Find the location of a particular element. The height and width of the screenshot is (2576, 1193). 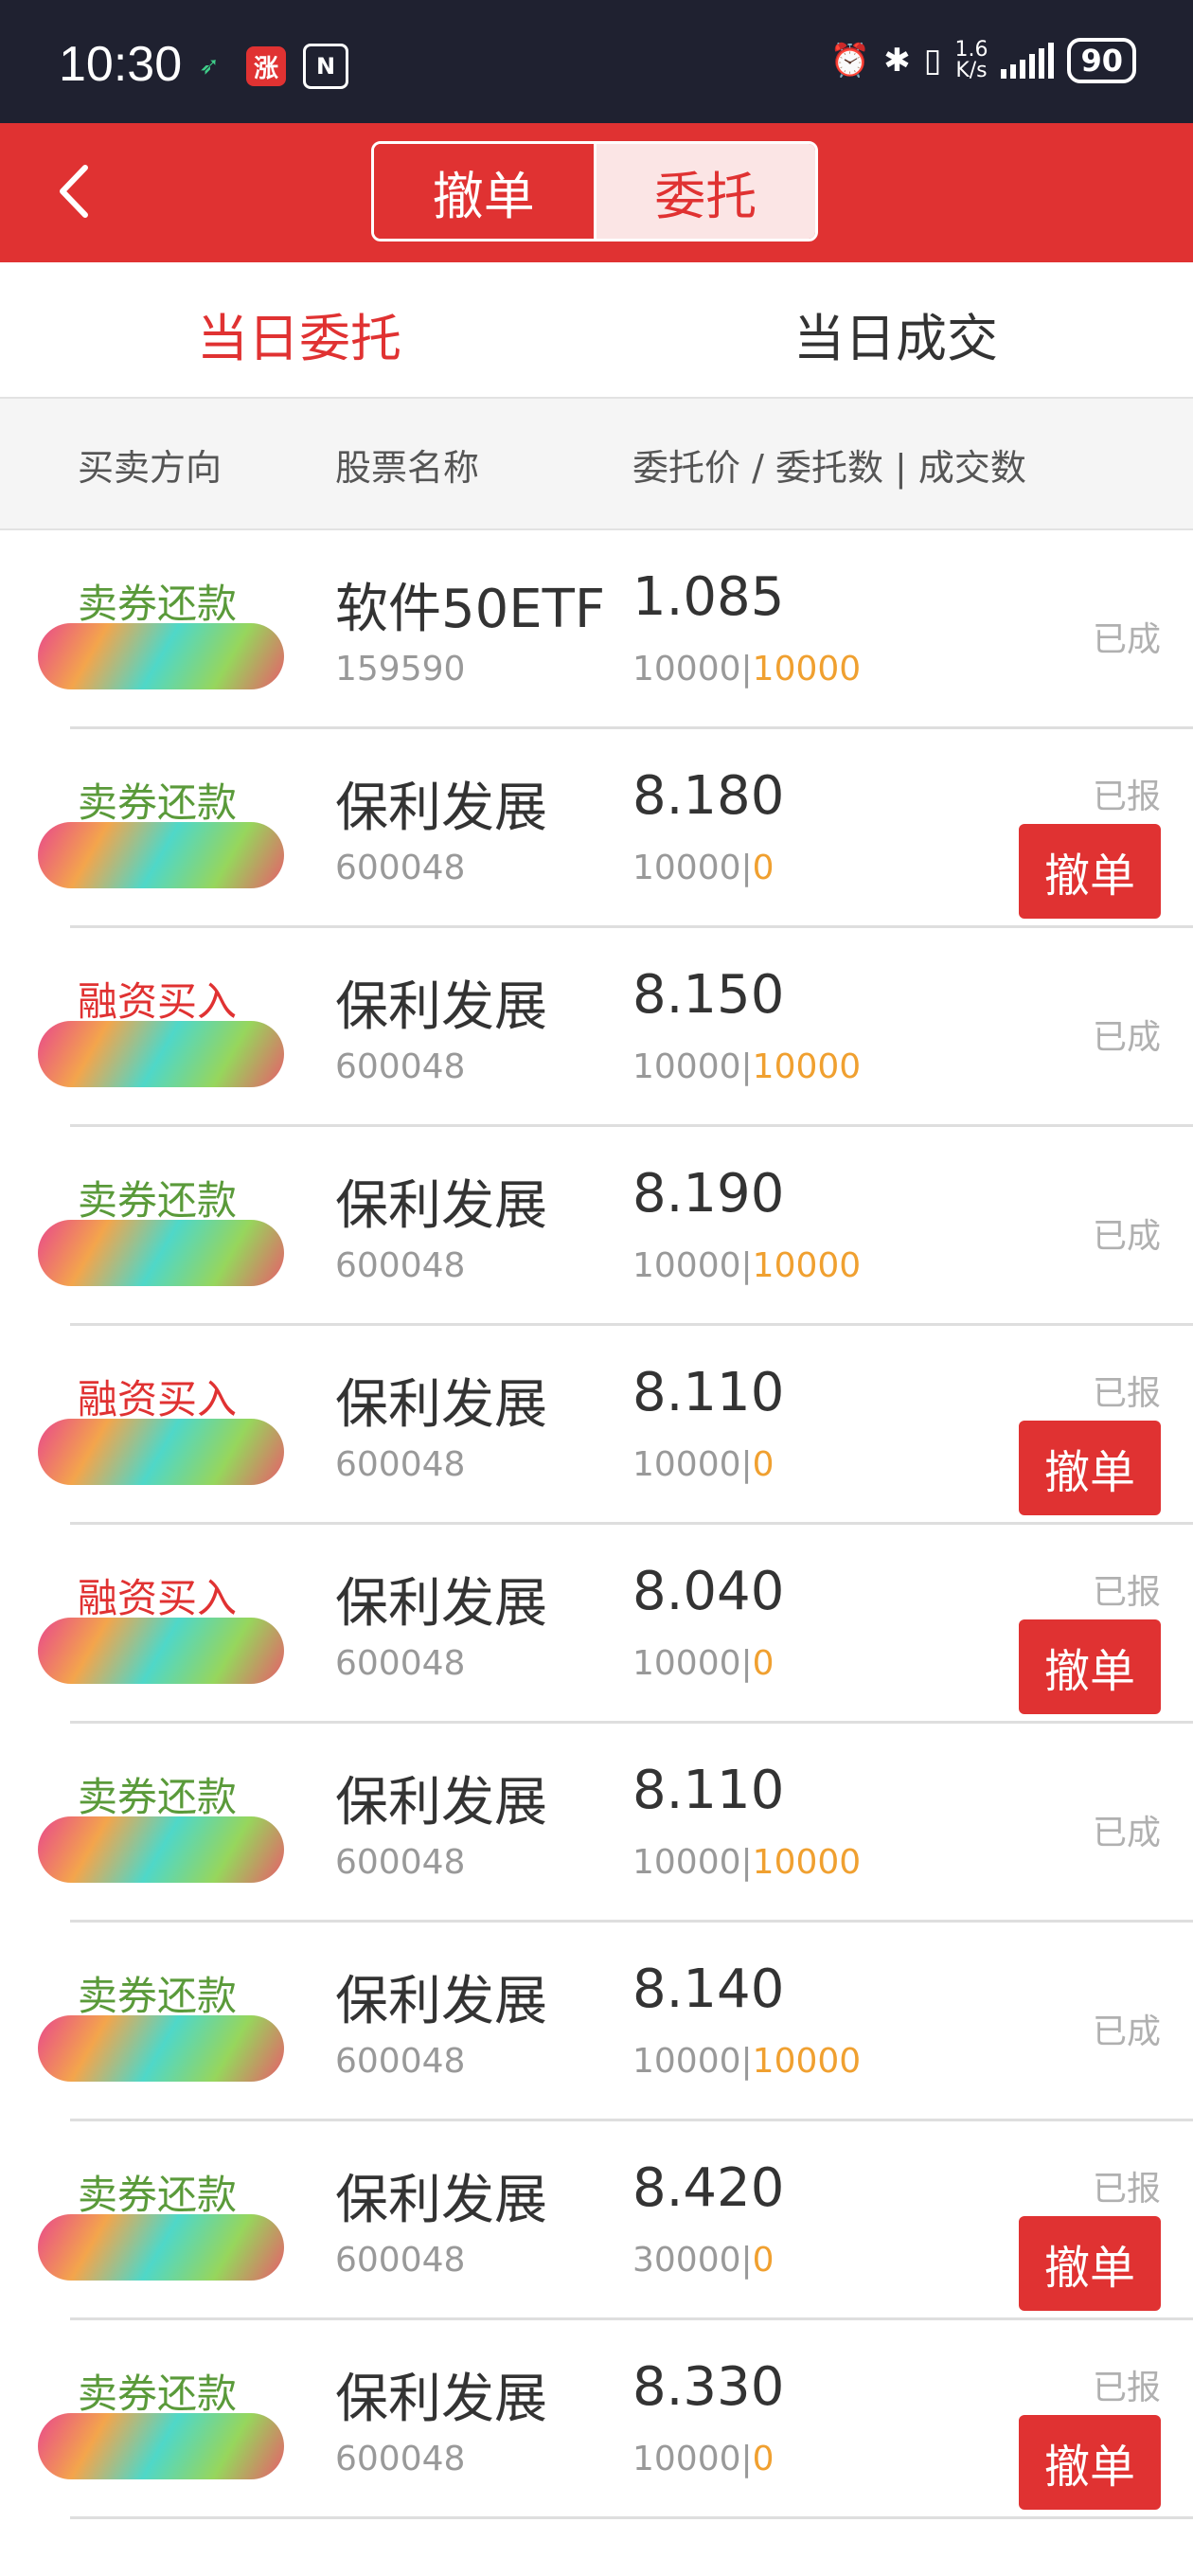

table-row: 融资买入 保利发展 600048 8.040 10000|0 已报 撤单 is located at coordinates (596, 1624).